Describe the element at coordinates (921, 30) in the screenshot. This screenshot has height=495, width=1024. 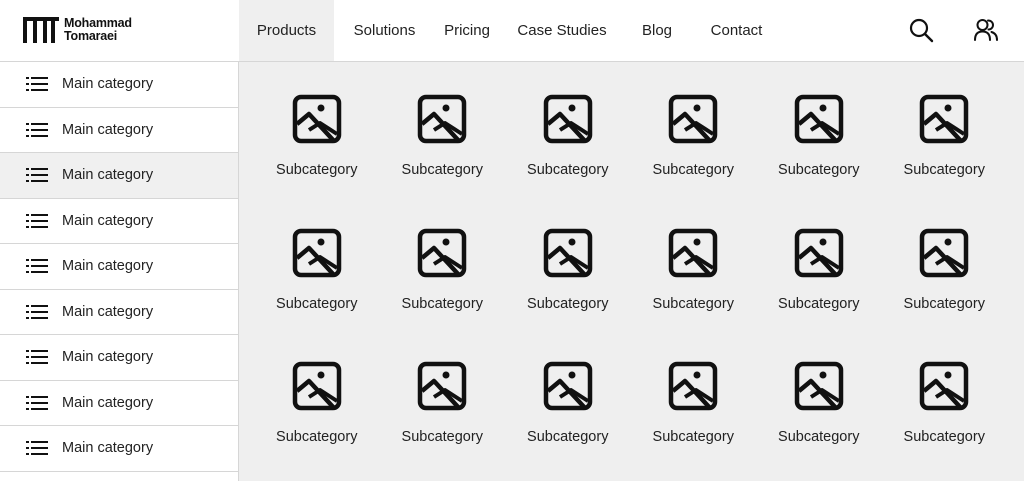
I see `search-icon` at that location.